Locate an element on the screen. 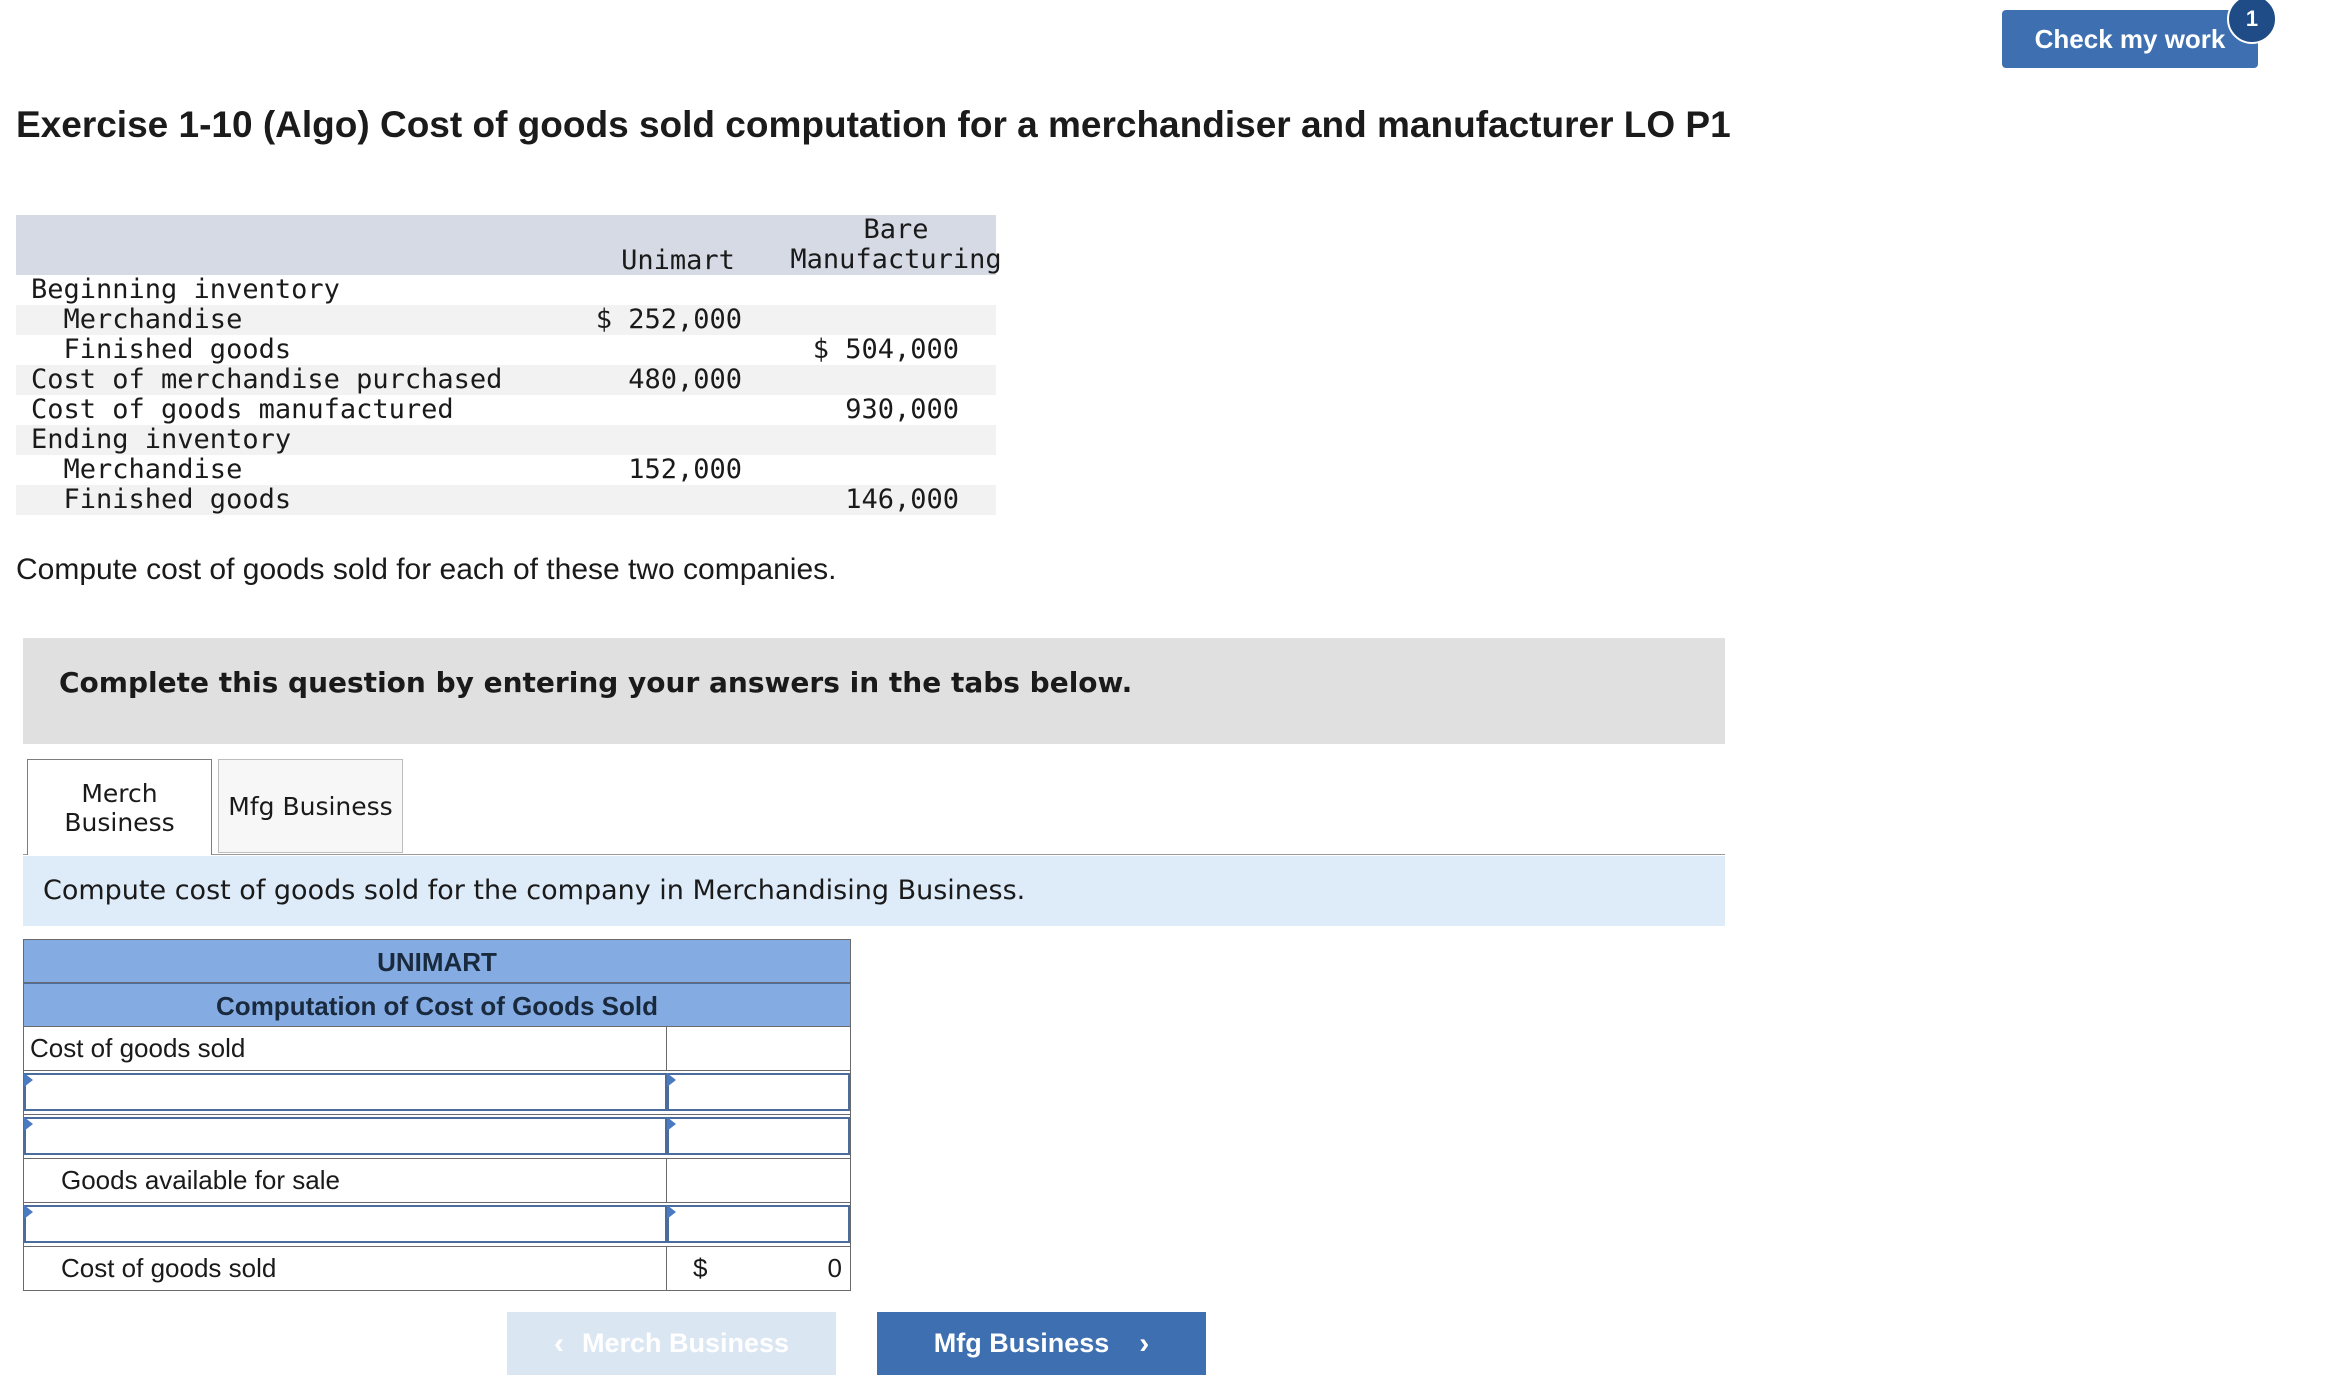 This screenshot has height=1396, width=2352. worksheet-row: Cost of goods sold $ 0 is located at coordinates (437, 1269).